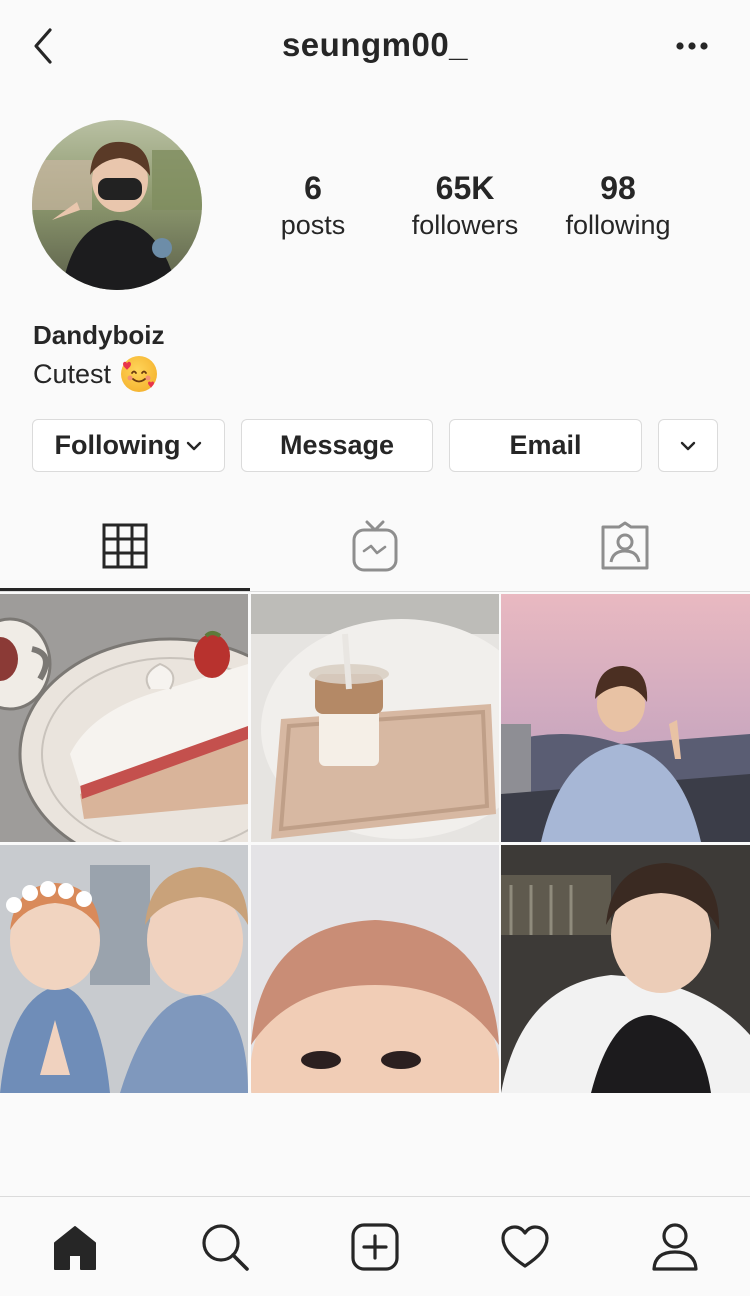  Describe the element at coordinates (125, 589) in the screenshot. I see `active-tab-indicator` at that location.